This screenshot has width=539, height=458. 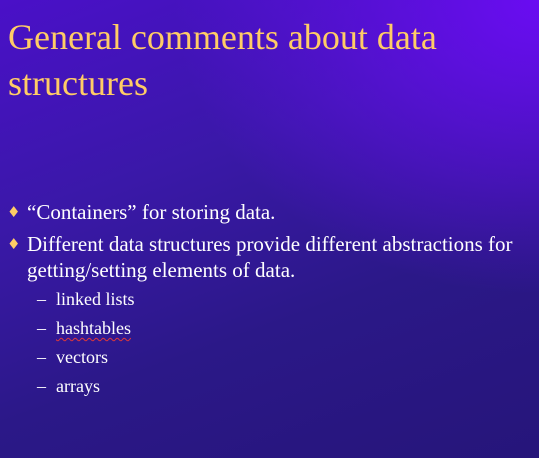 I want to click on sub-bullet-text: linked lists, so click(x=95, y=299).